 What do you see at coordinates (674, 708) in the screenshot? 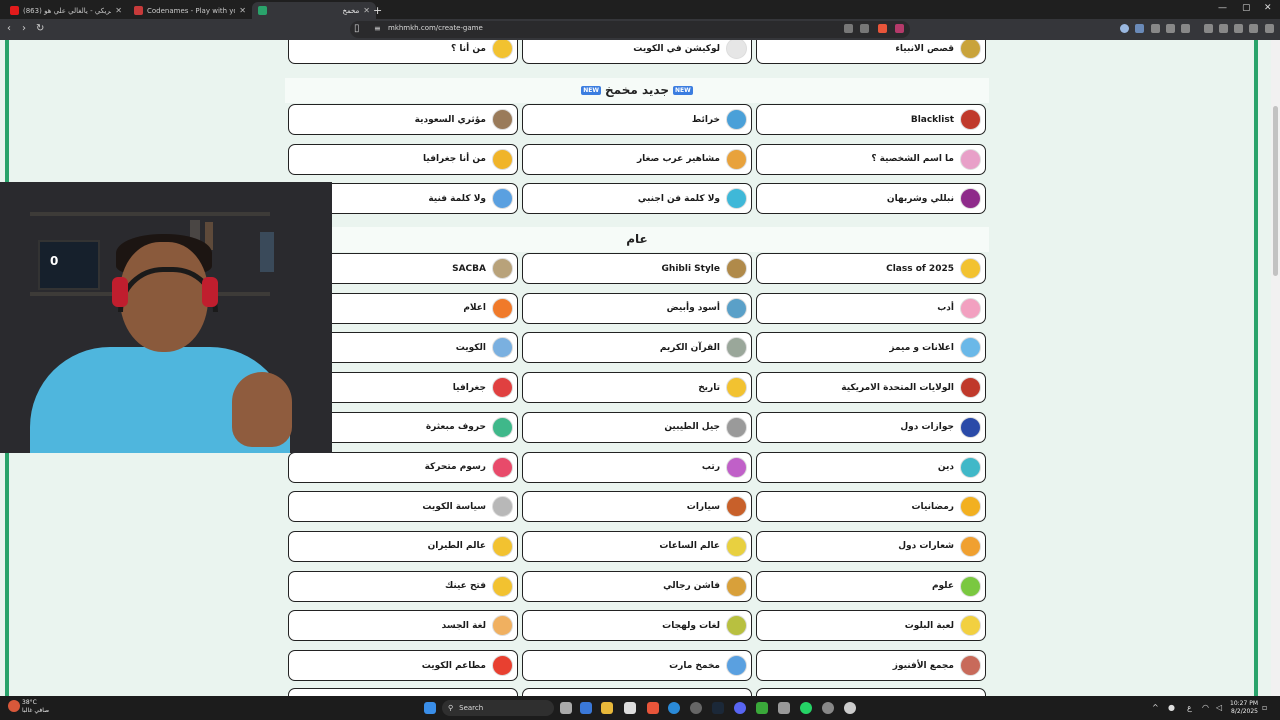
I see `edge-icon` at bounding box center [674, 708].